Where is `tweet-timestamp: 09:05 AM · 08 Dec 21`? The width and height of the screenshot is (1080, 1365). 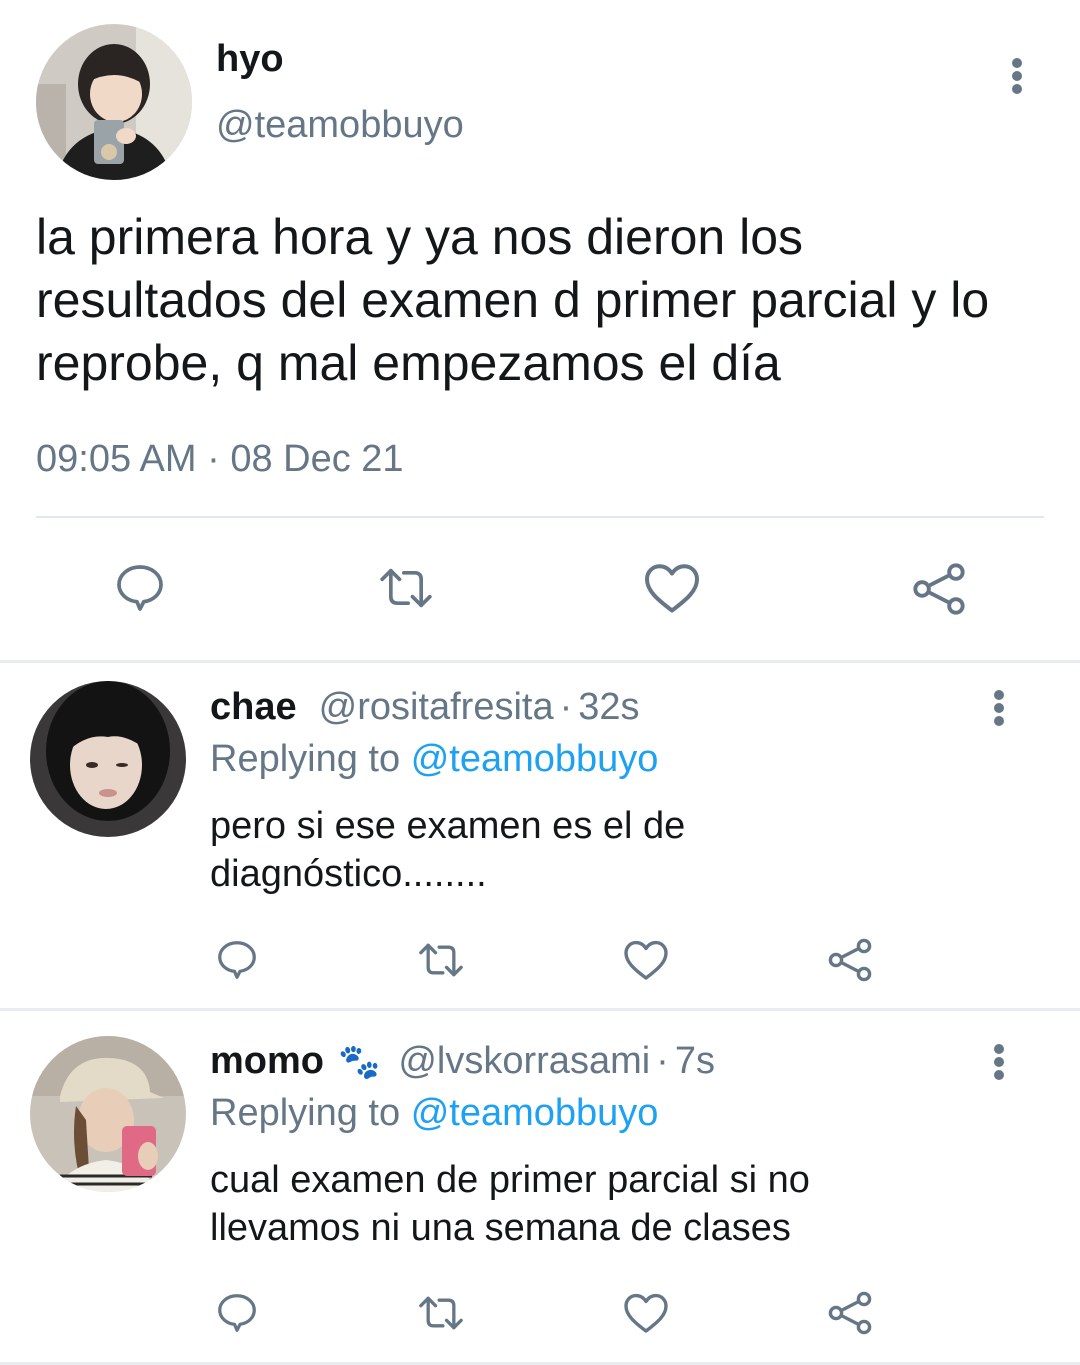 tweet-timestamp: 09:05 AM · 08 Dec 21 is located at coordinates (220, 459).